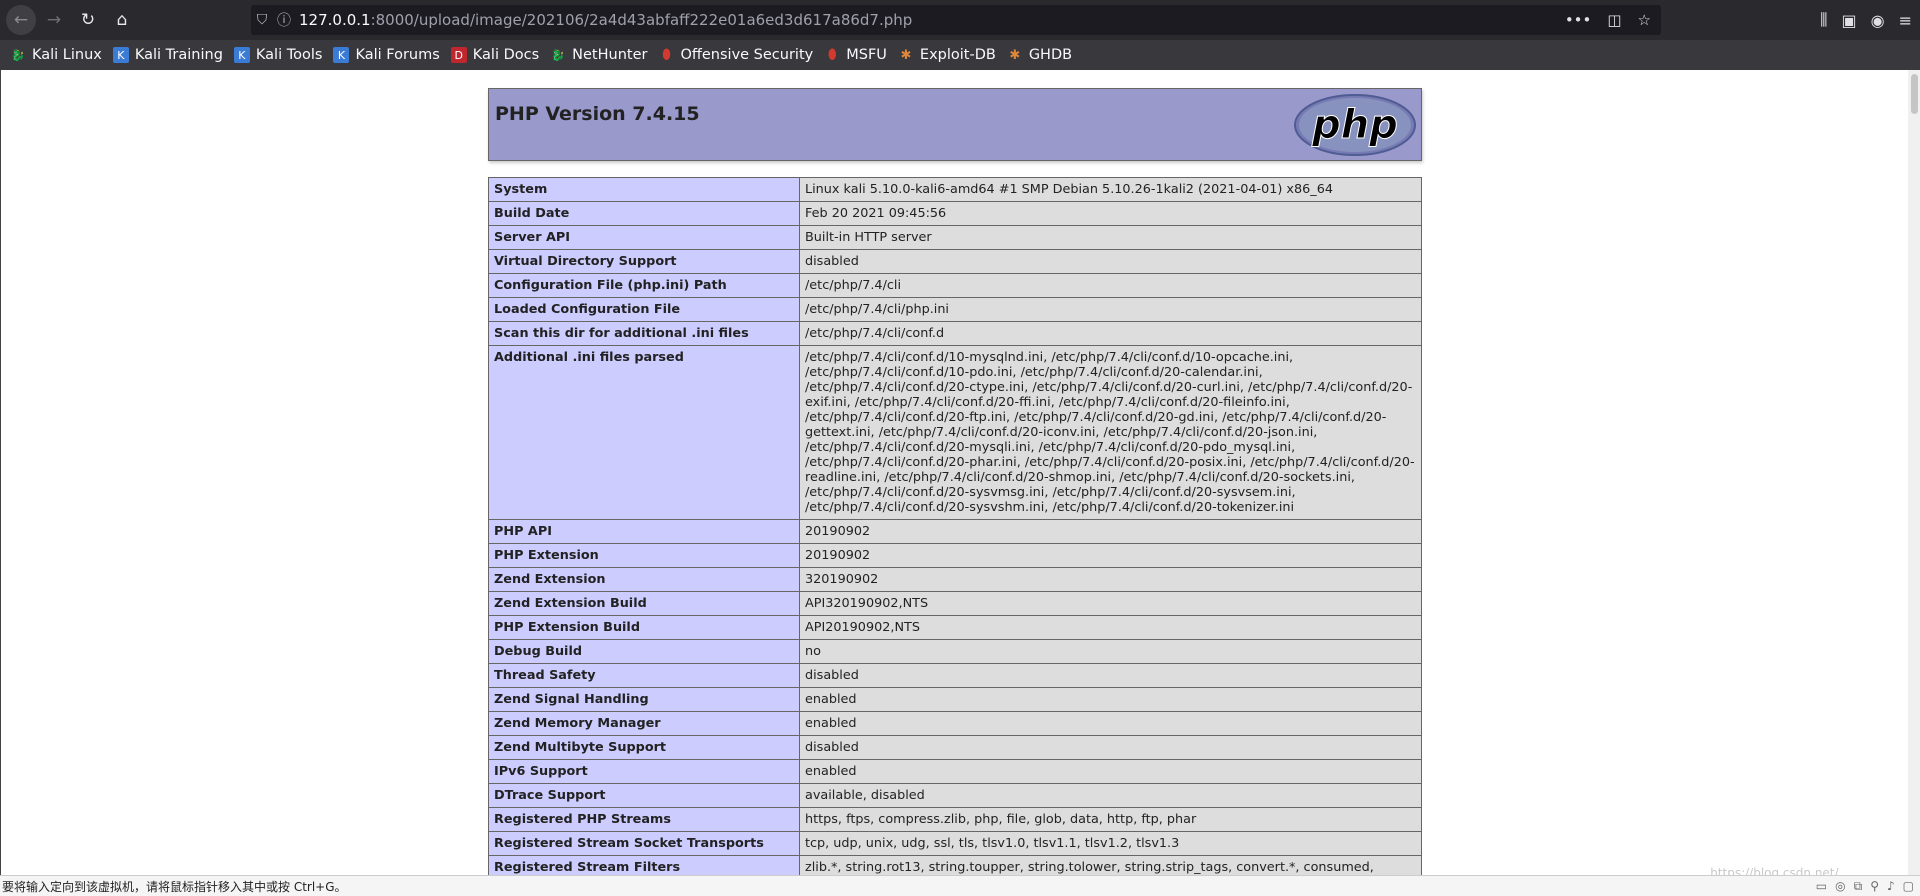  I want to click on table-row: IPv6 Support enabled, so click(955, 771).